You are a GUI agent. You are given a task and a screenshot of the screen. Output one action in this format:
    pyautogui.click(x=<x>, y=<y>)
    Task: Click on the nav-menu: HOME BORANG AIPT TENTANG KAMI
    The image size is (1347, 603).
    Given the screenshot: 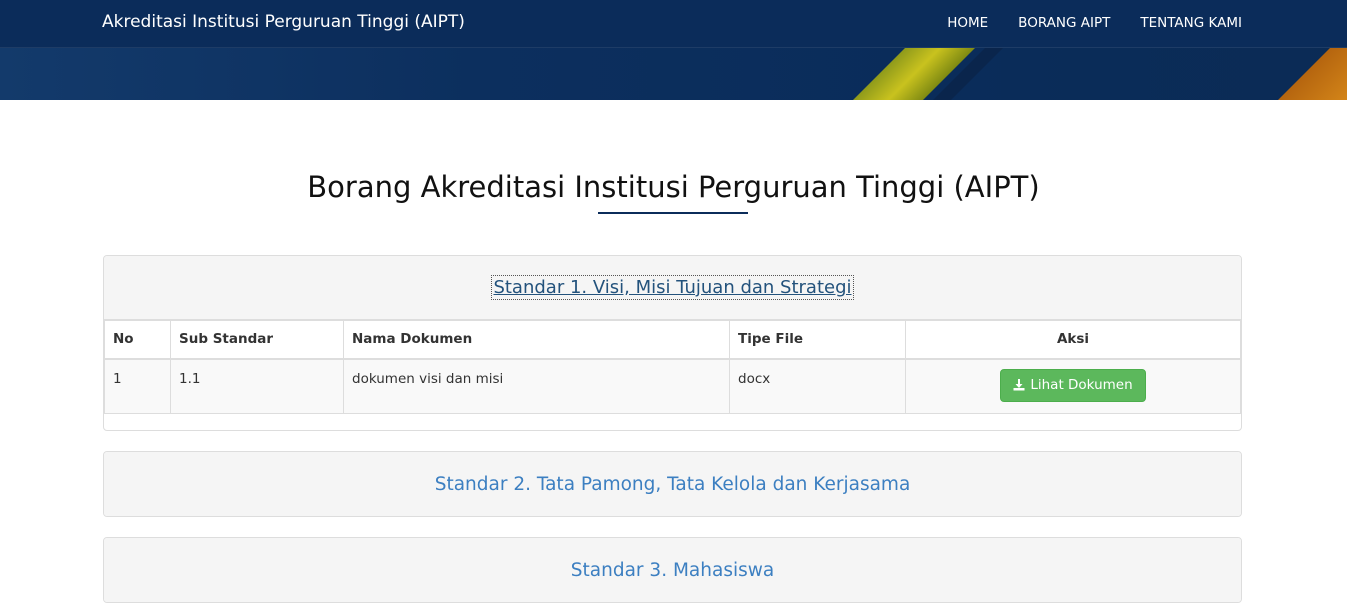 What is the action you would take?
    pyautogui.click(x=1094, y=23)
    